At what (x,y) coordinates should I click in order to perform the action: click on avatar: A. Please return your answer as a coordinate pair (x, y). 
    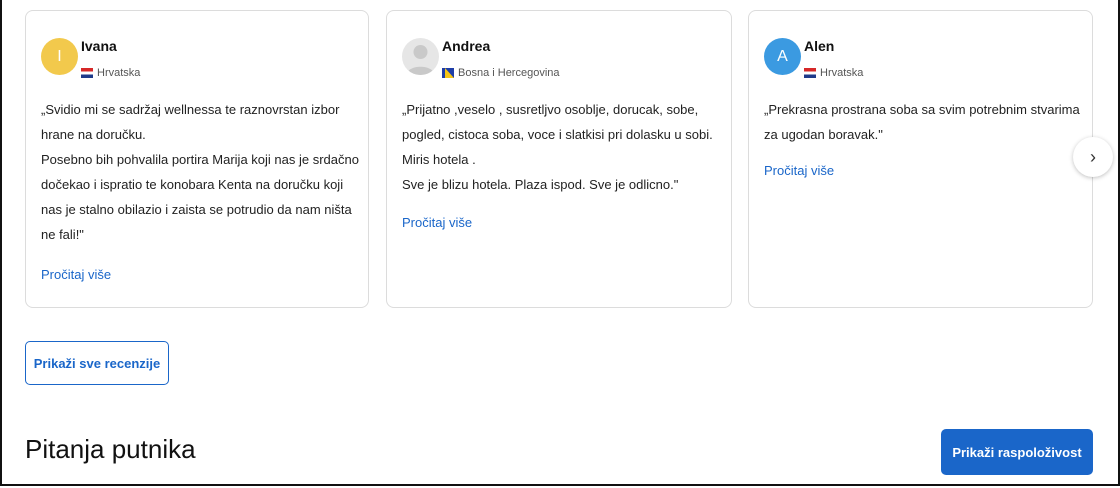
    Looking at the image, I should click on (782, 56).